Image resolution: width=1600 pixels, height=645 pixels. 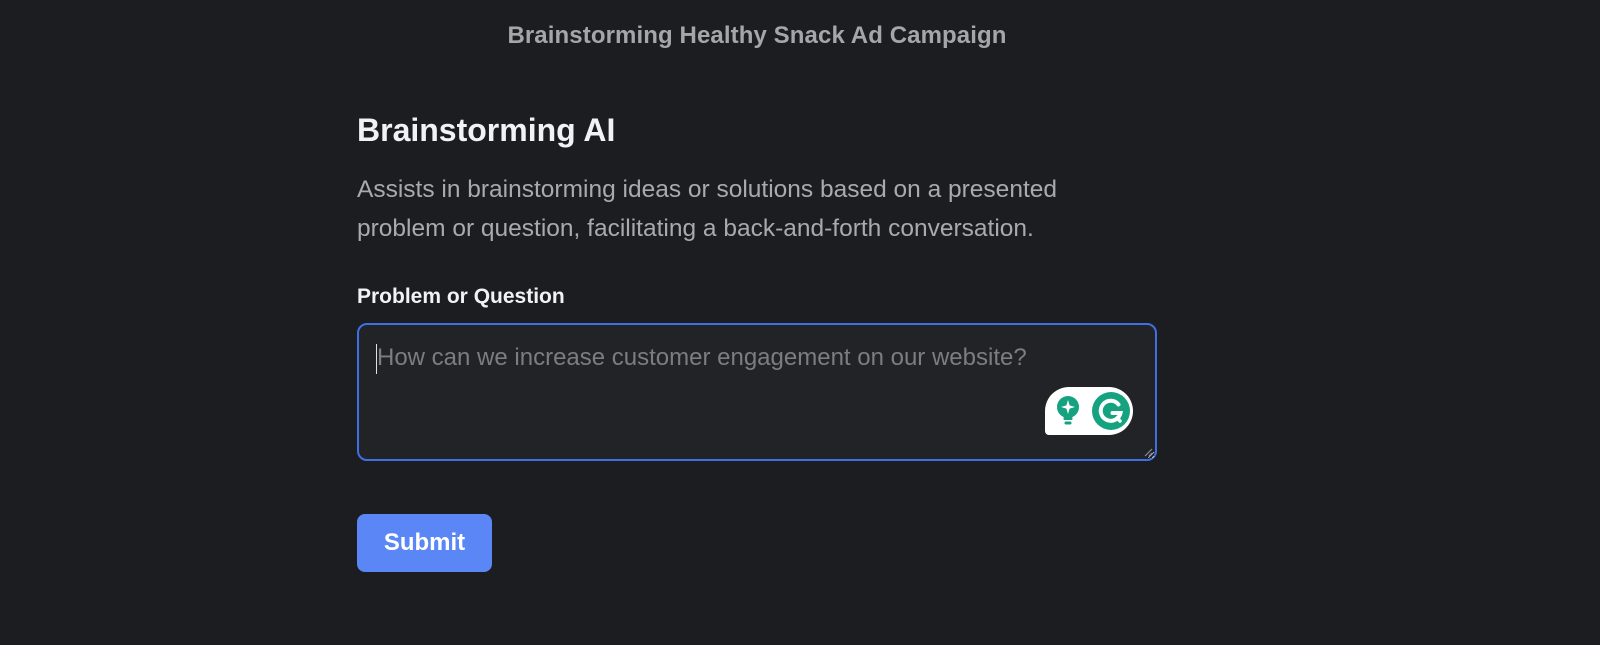 I want to click on submit-button: Submit, so click(x=424, y=543).